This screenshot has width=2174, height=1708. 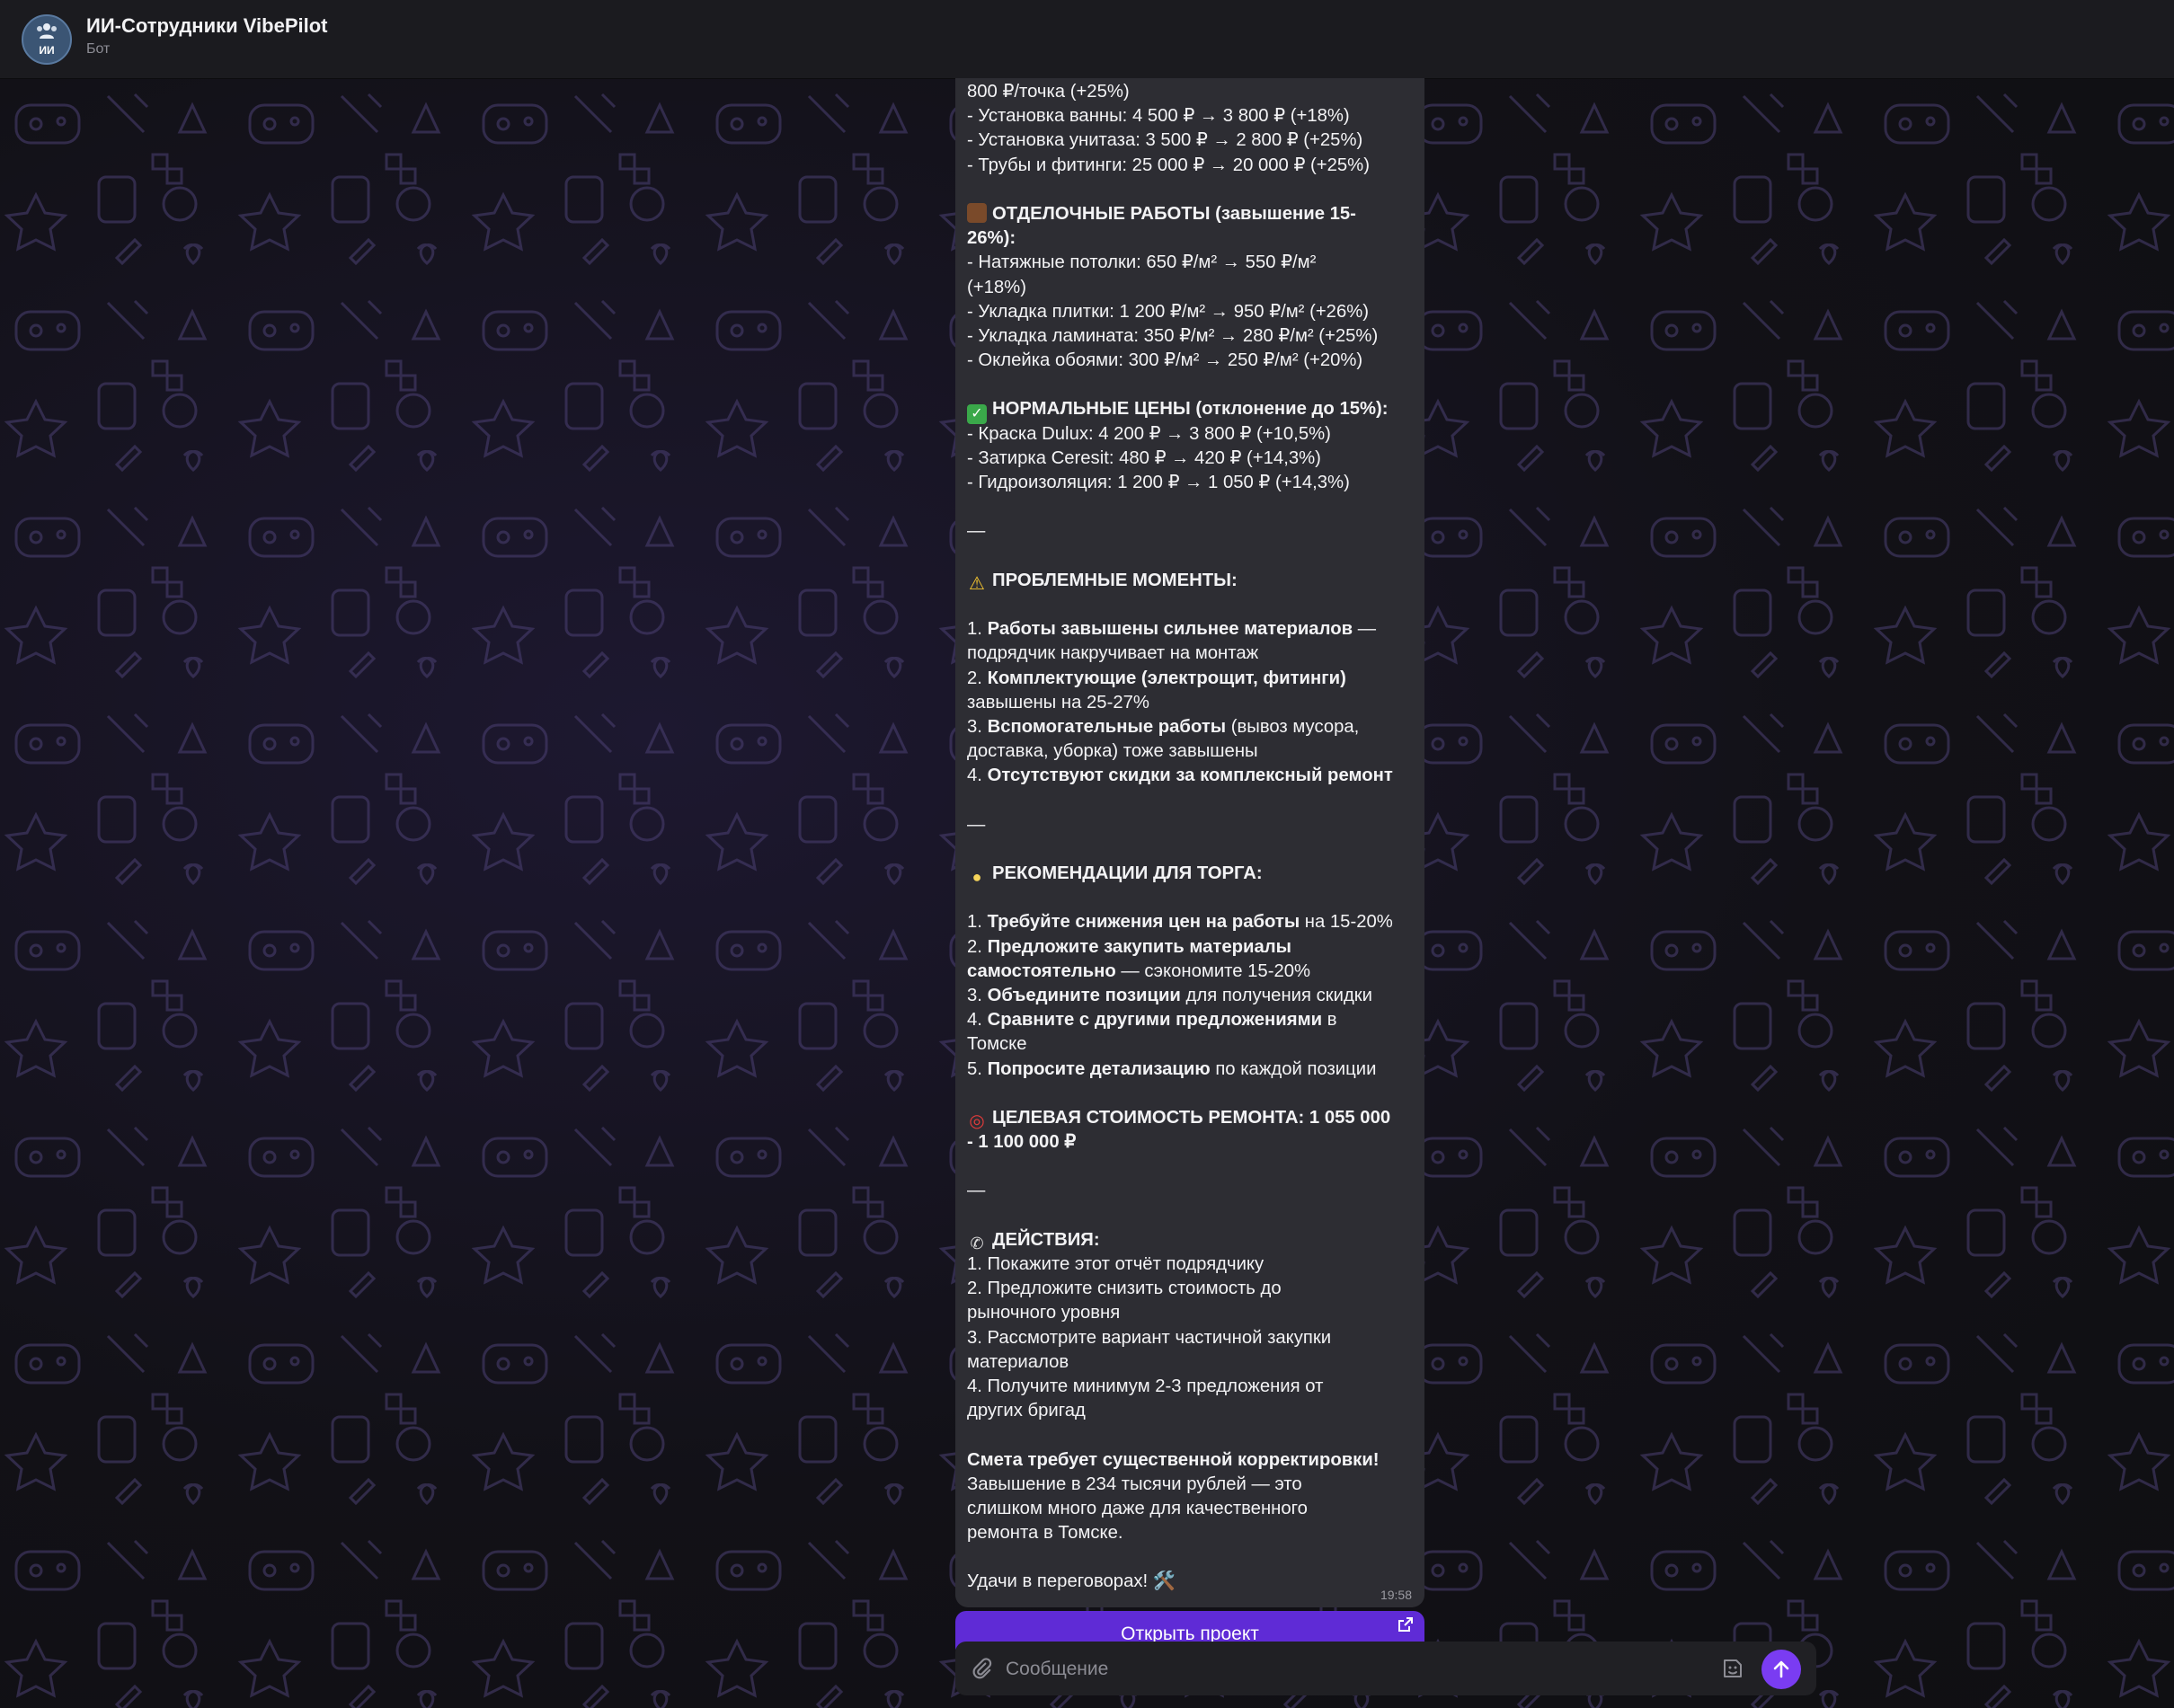 What do you see at coordinates (1171, 629) in the screenshot?
I see `msg-line: 1. Работы завышены сильнее материалов —` at bounding box center [1171, 629].